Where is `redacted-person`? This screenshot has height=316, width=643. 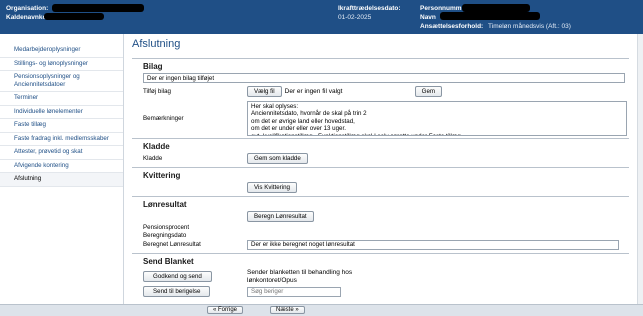
redacted-person is located at coordinates (496, 8).